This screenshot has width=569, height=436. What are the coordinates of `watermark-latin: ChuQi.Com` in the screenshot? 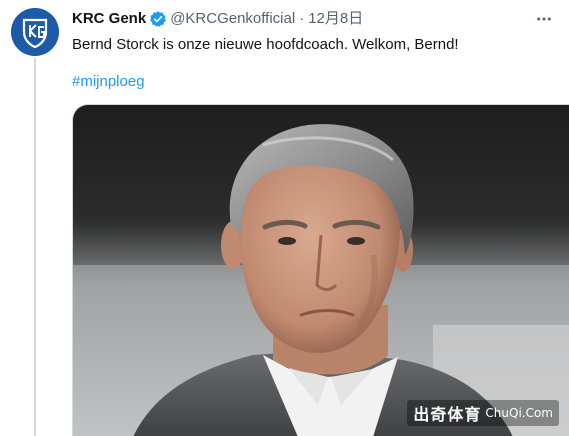 It's located at (519, 413).